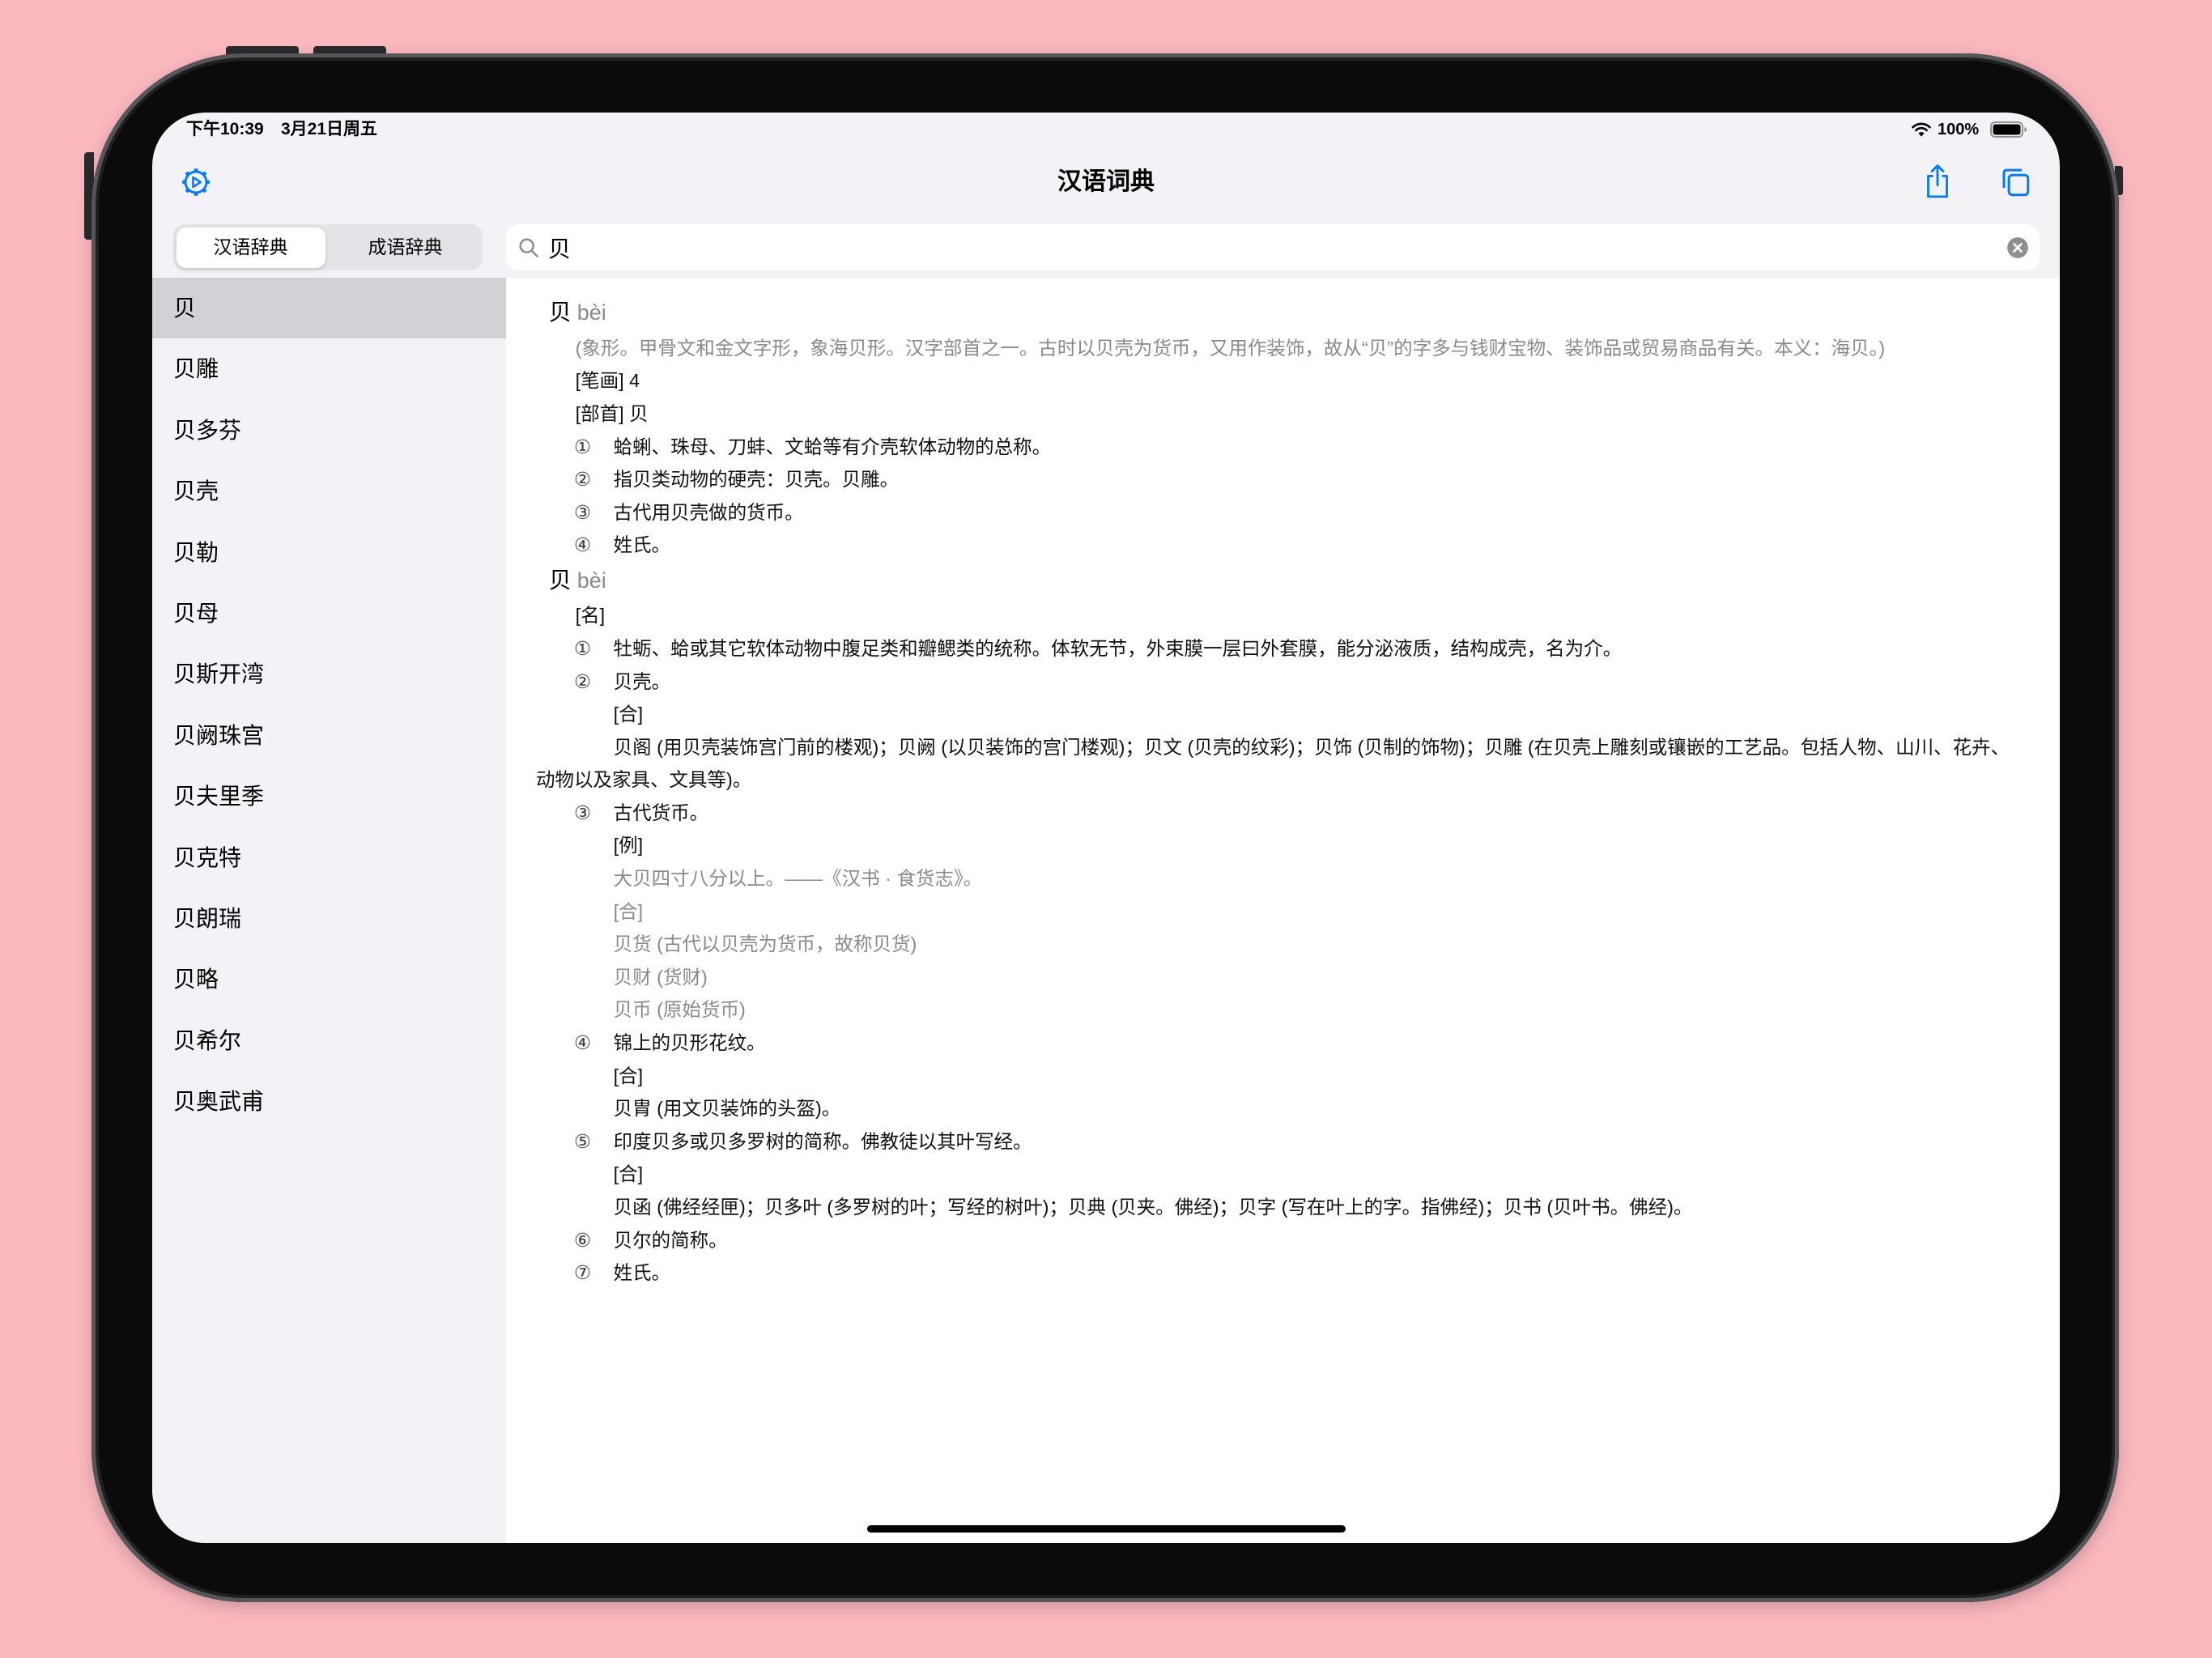 This screenshot has height=1658, width=2212. What do you see at coordinates (590, 616) in the screenshot?
I see `part-of-speech: [名]` at bounding box center [590, 616].